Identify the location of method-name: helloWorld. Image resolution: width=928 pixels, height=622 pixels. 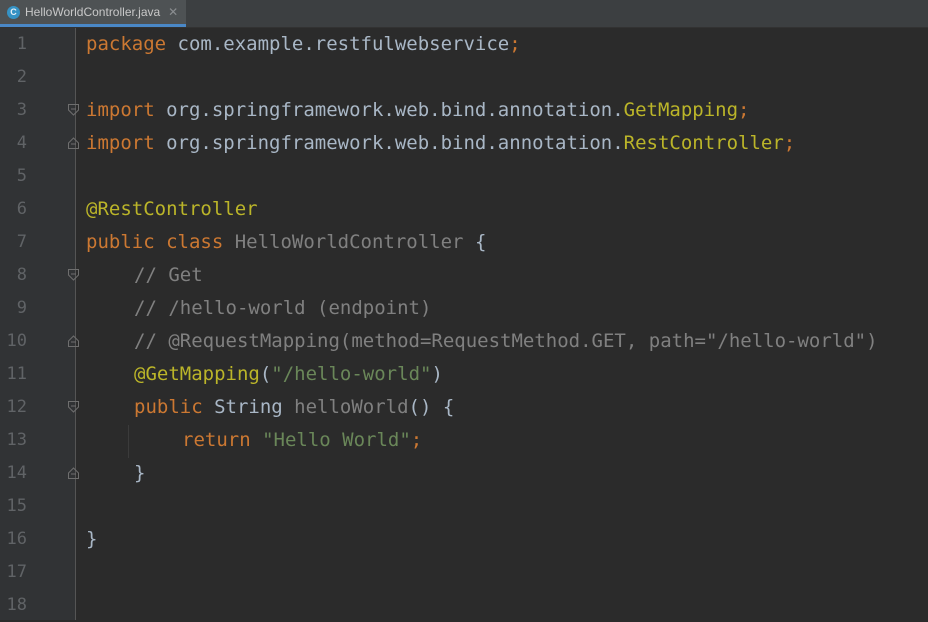
(351, 407).